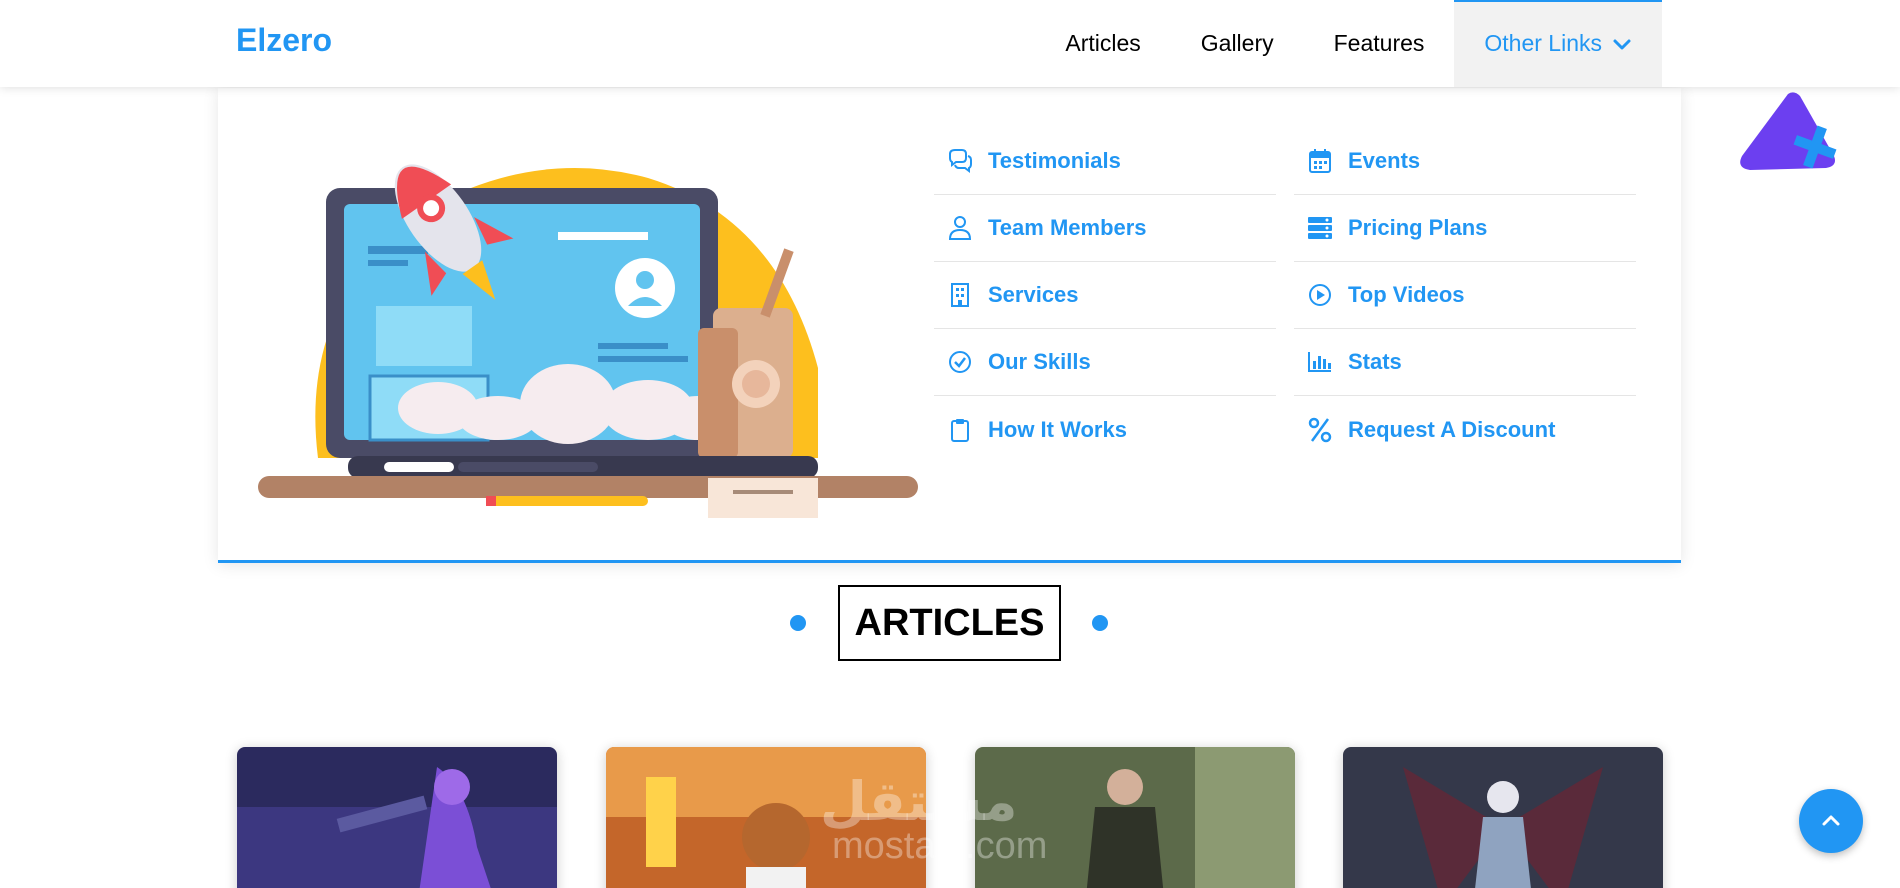 The width and height of the screenshot is (1900, 888). What do you see at coordinates (284, 40) in the screenshot?
I see `logo: Elzero` at bounding box center [284, 40].